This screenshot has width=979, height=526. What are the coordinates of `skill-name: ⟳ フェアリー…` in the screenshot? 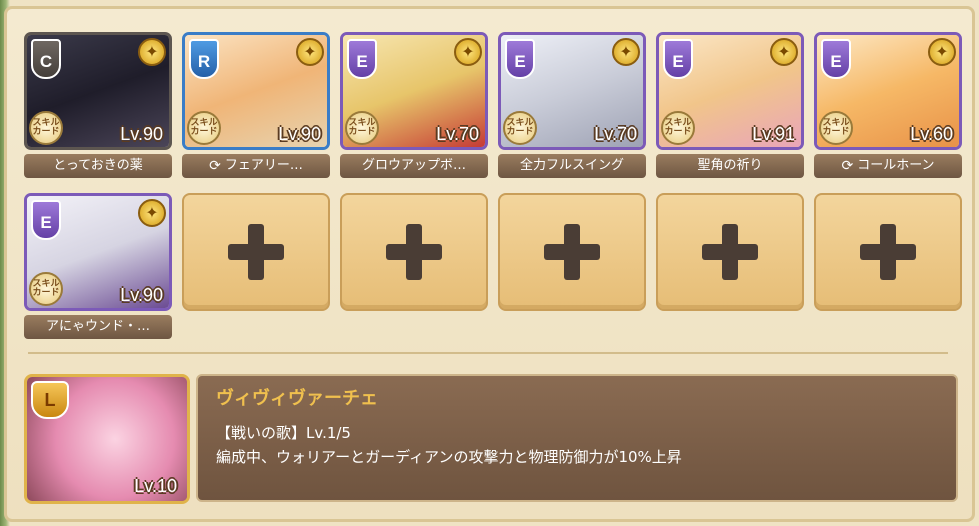 It's located at (256, 166).